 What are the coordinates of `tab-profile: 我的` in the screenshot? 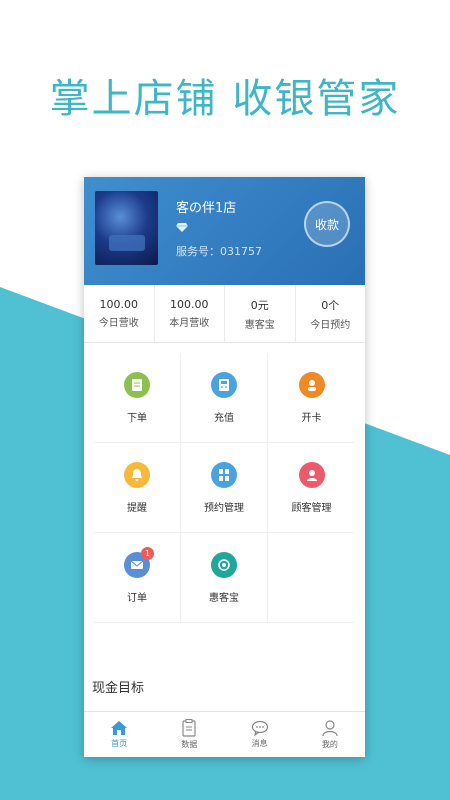 It's located at (330, 734).